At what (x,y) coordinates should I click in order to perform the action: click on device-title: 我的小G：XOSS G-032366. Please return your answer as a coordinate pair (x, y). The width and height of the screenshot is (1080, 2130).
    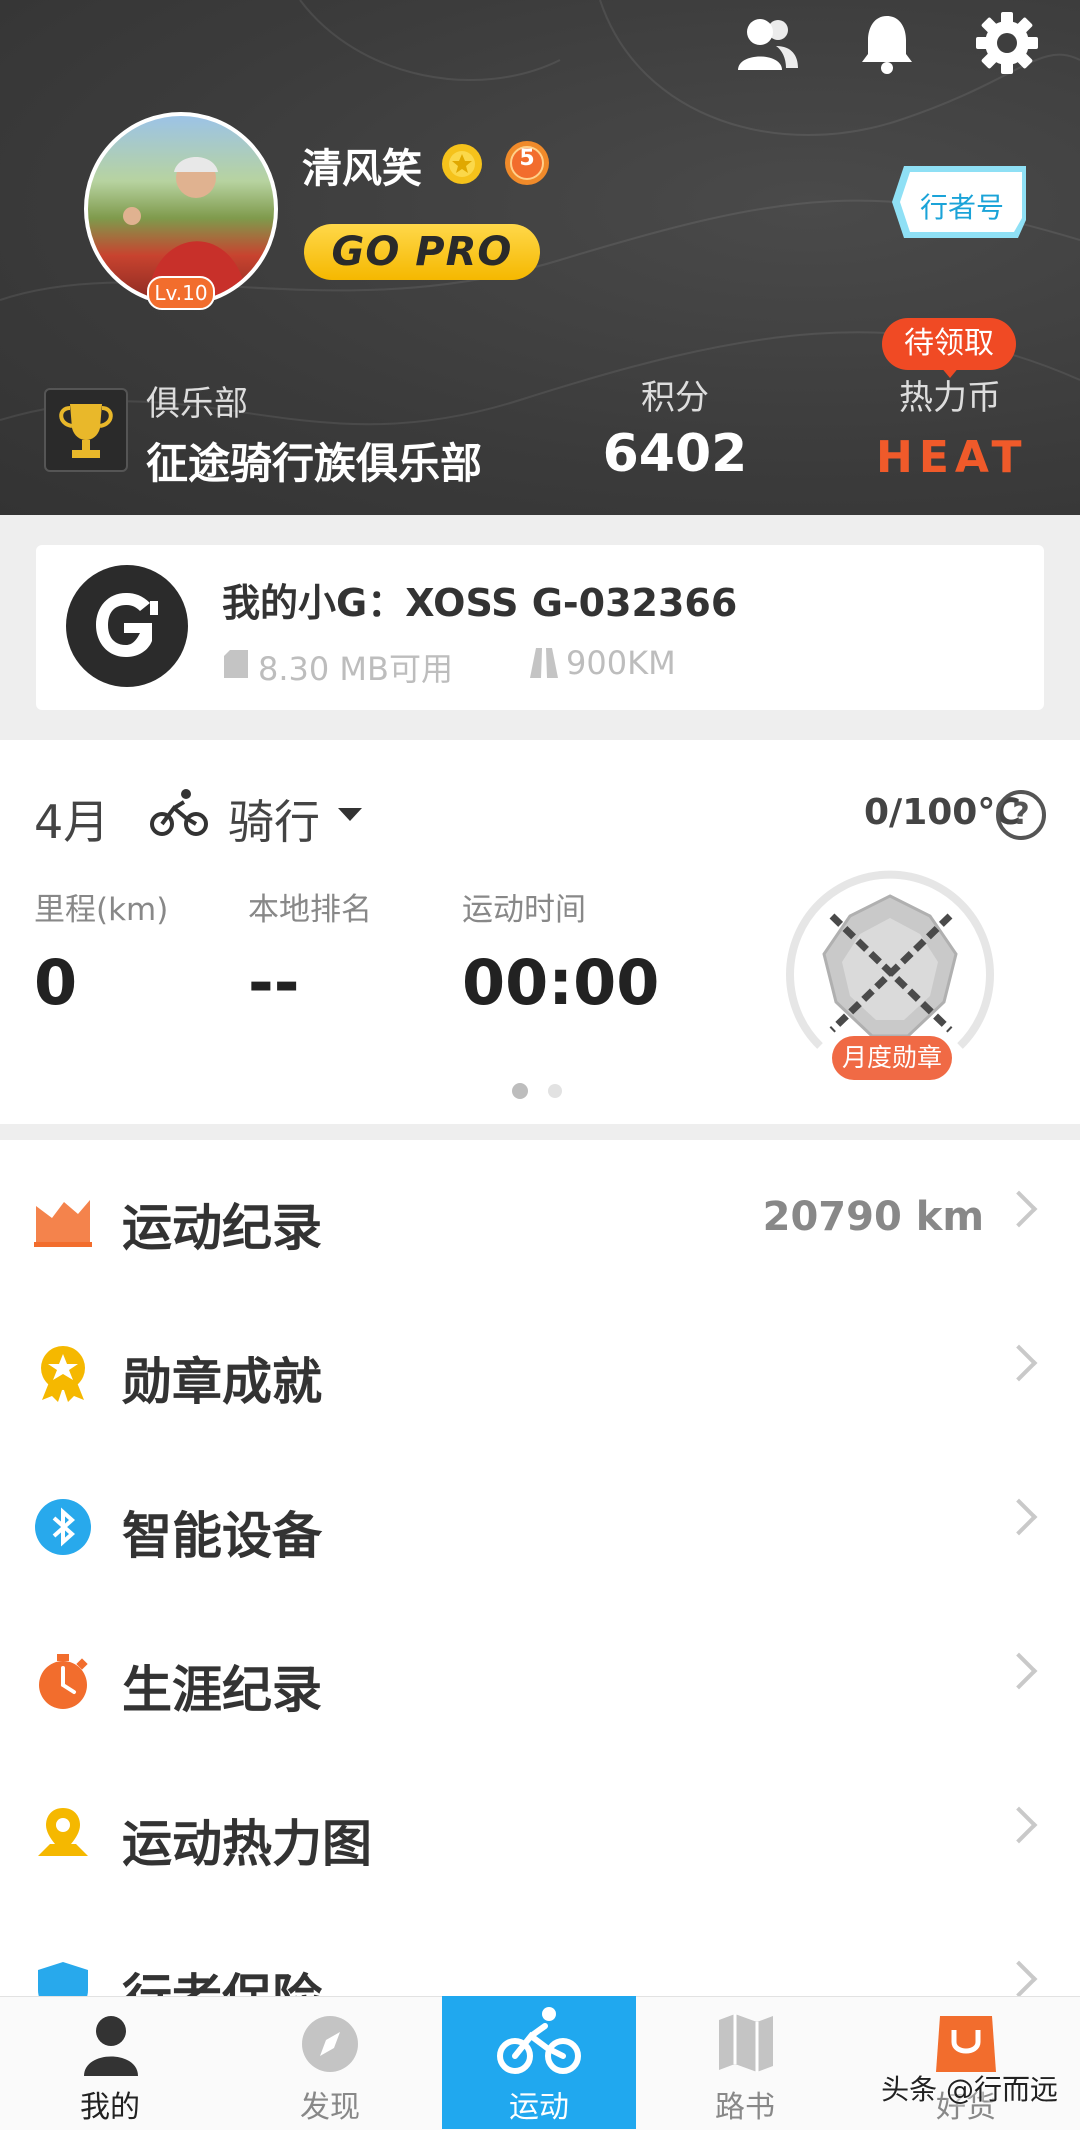
    Looking at the image, I should click on (479, 599).